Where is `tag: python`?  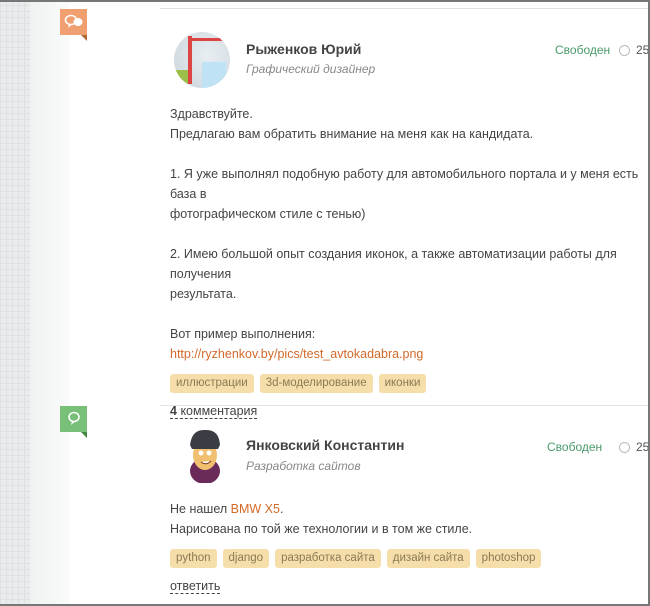 tag: python is located at coordinates (193, 558).